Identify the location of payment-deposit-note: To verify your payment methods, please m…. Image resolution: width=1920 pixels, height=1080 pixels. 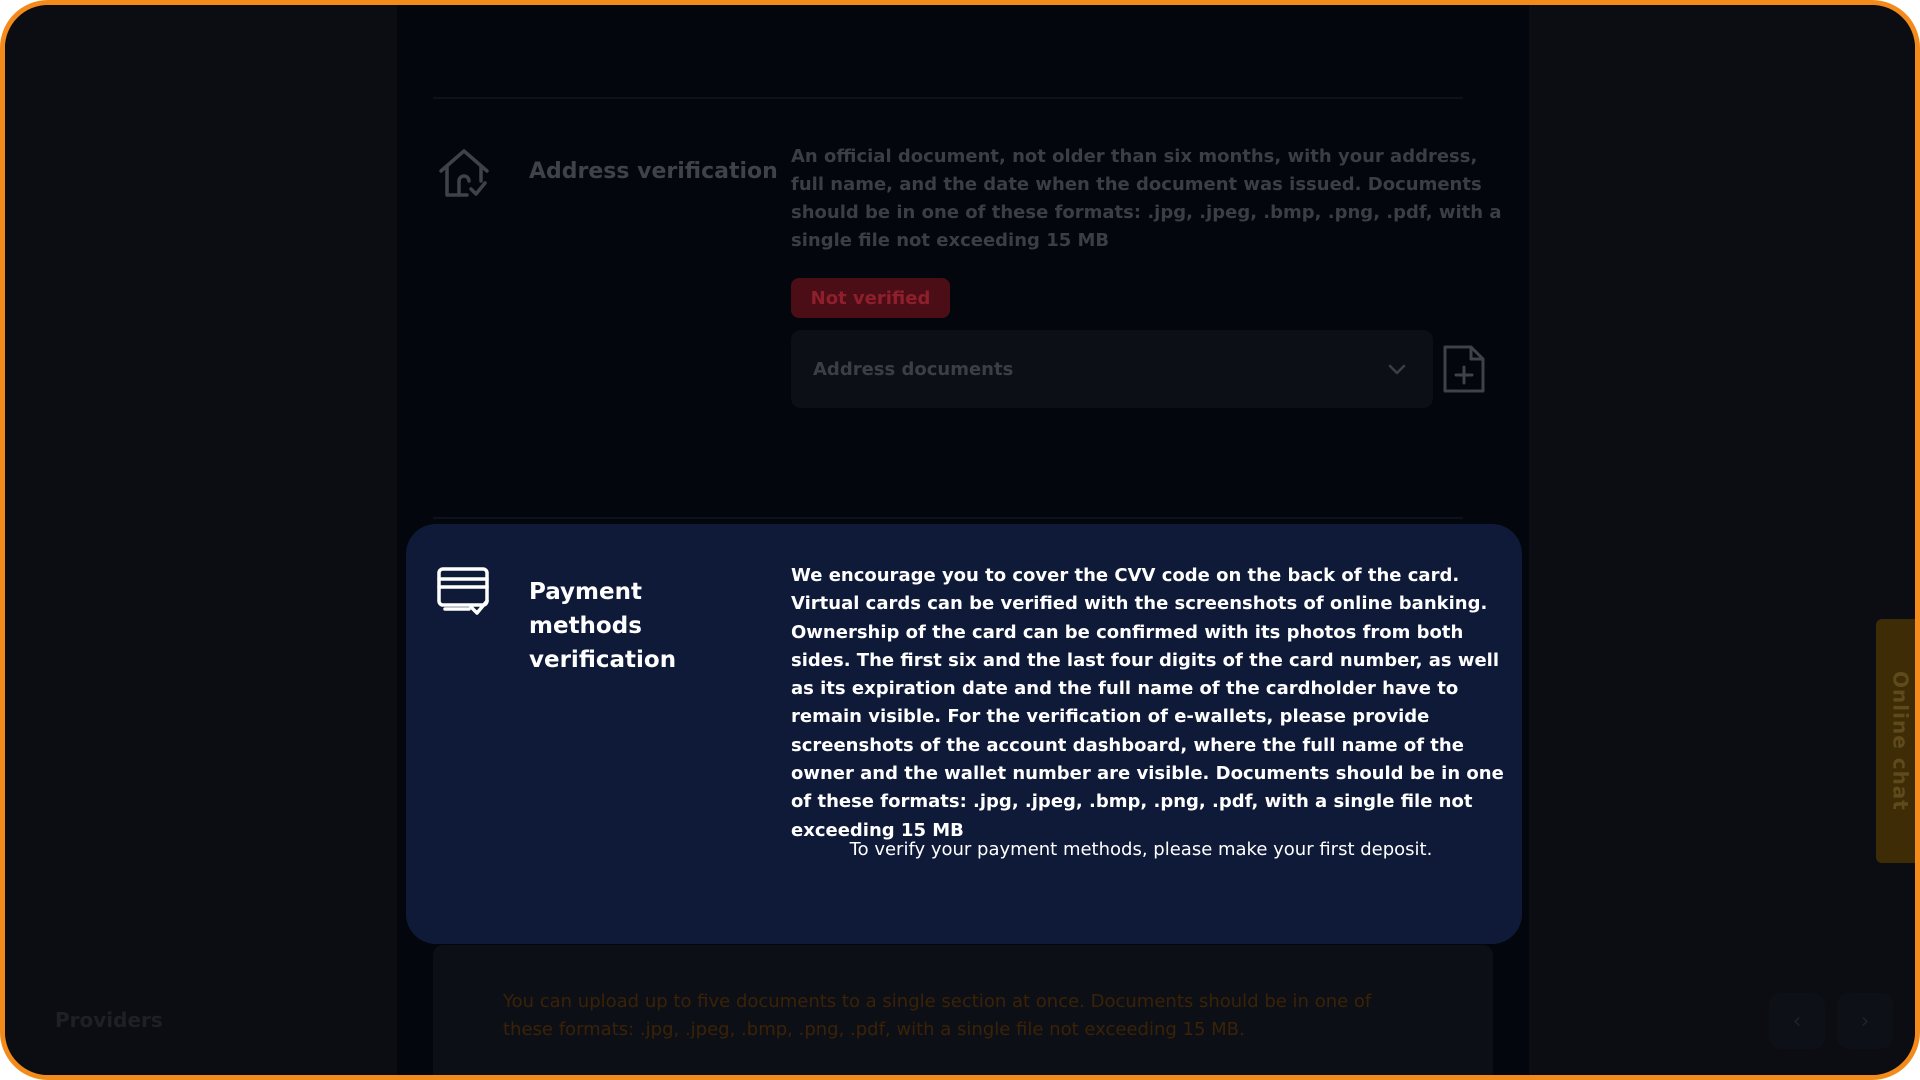
(1141, 849).